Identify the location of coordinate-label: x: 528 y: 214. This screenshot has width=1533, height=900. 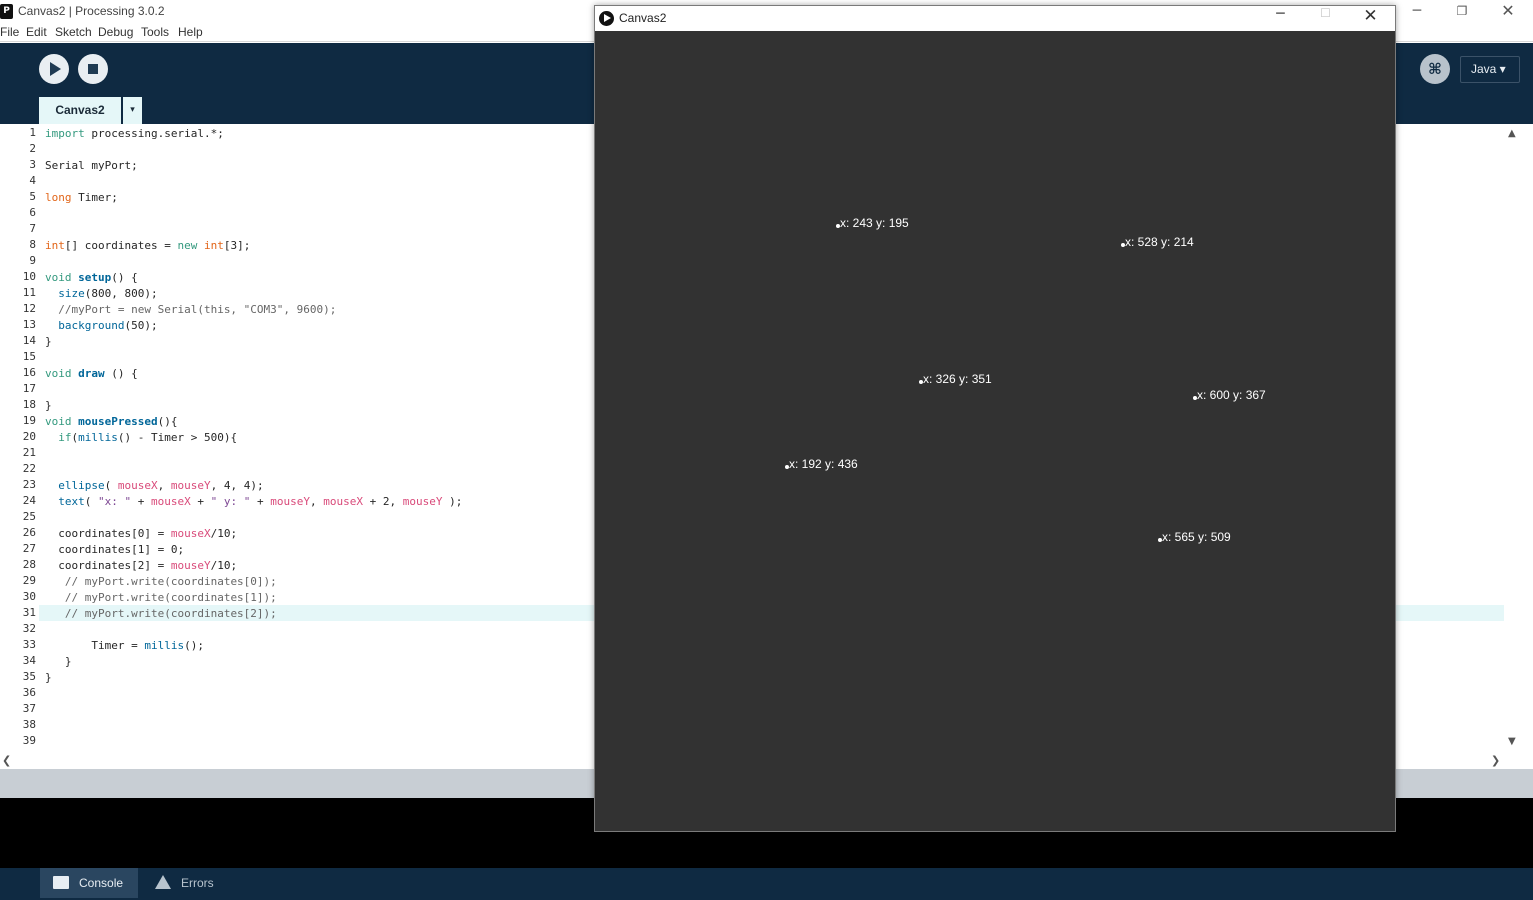
(1159, 242).